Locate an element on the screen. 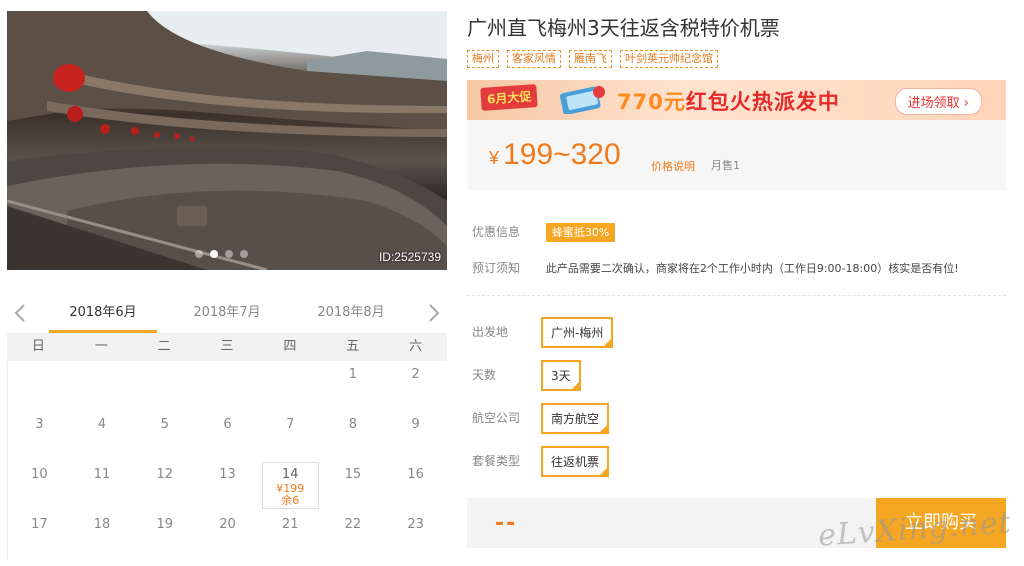 The height and width of the screenshot is (566, 1024). month-tab: 2018年8月 is located at coordinates (351, 315).